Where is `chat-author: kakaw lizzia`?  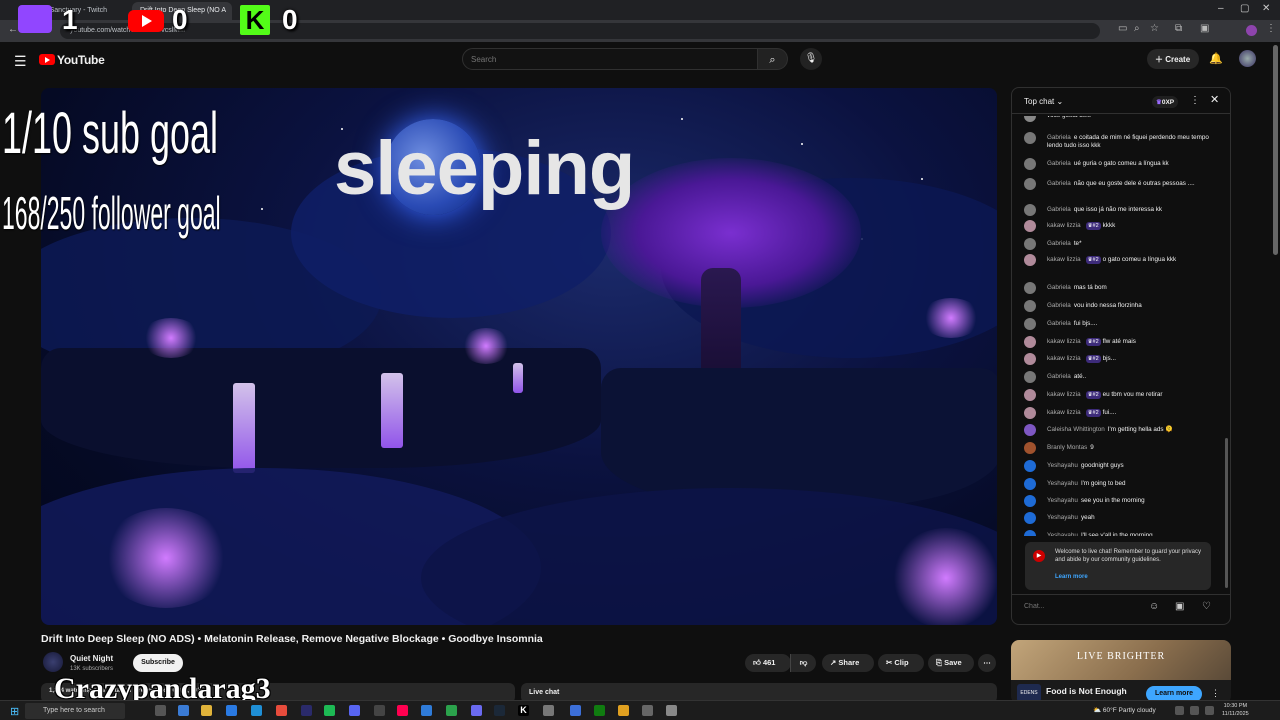
chat-author: kakaw lizzia is located at coordinates (1064, 394).